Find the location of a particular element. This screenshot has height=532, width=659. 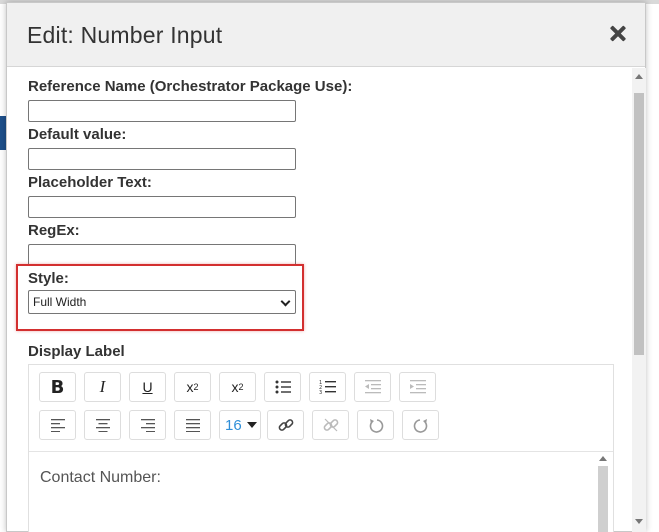

unlink-icon is located at coordinates (330, 425).